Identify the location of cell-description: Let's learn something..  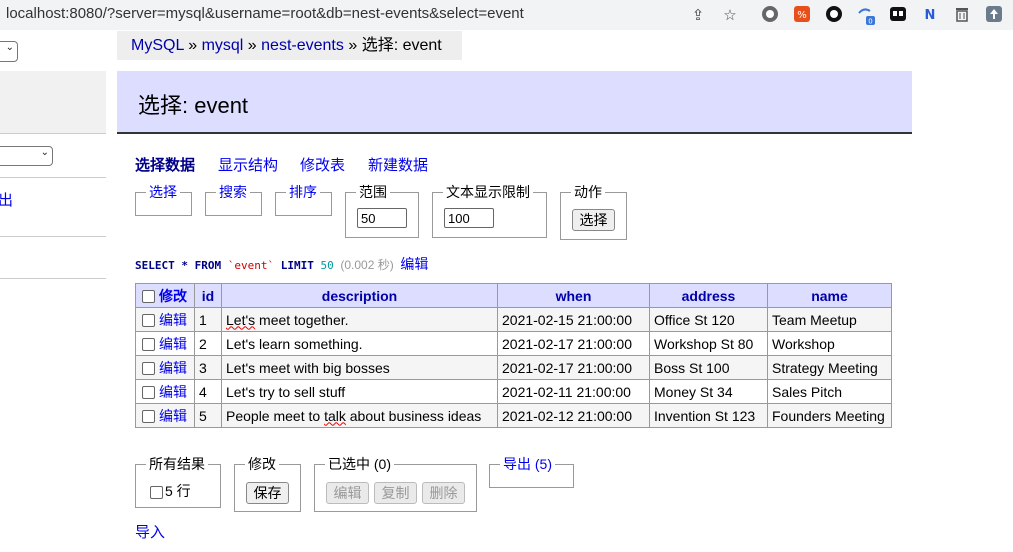
(359, 343).